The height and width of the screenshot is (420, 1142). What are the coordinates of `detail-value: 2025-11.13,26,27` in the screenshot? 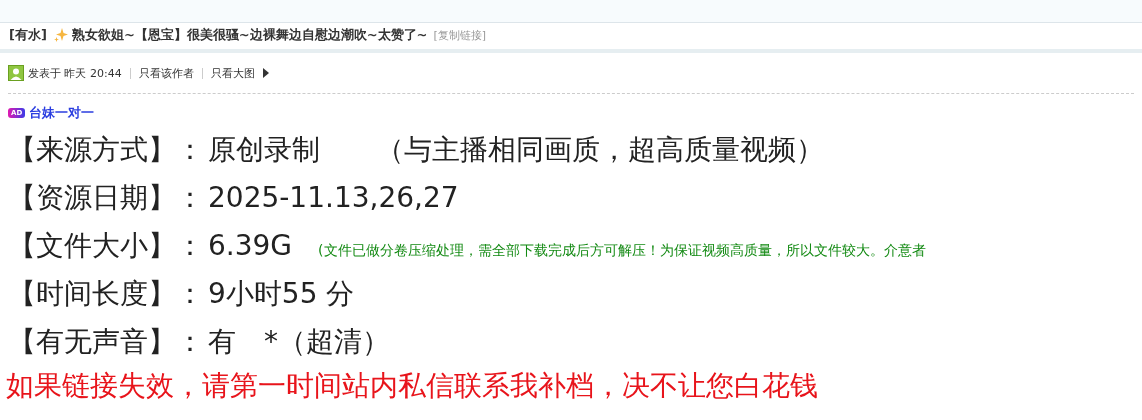 It's located at (333, 198).